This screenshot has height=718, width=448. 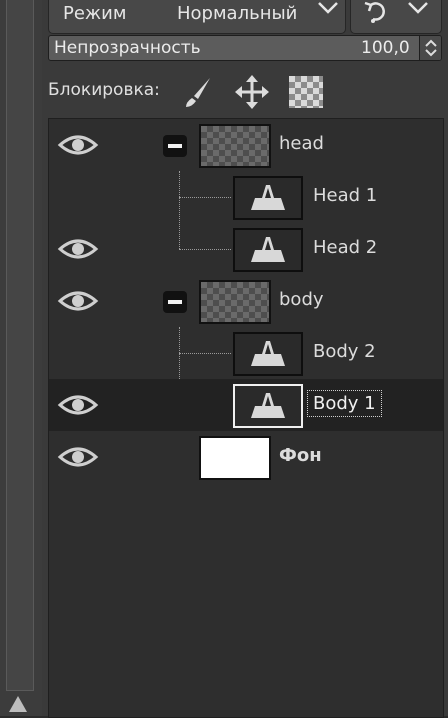 I want to click on reset-mode-icon, so click(x=374, y=12).